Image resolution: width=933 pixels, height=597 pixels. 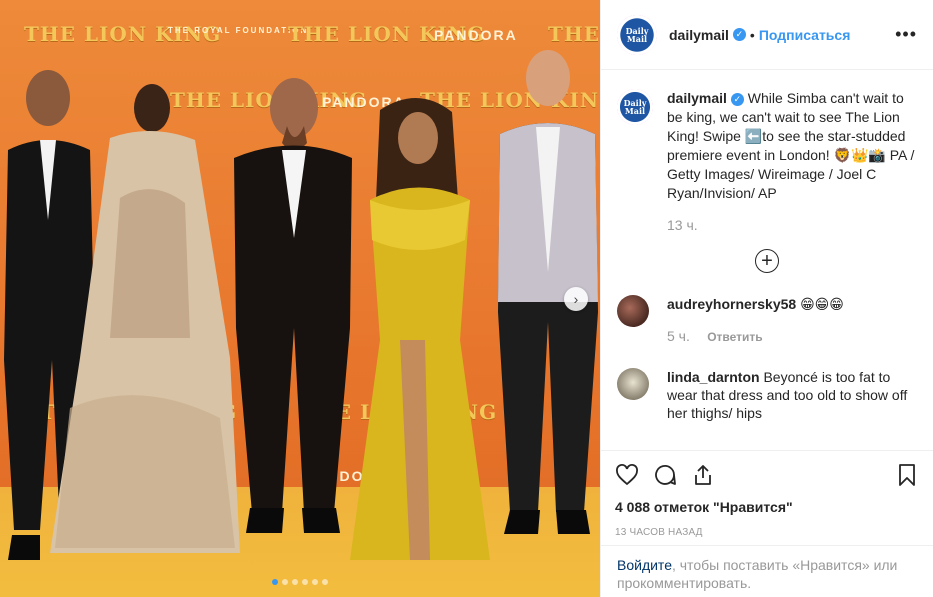 What do you see at coordinates (644, 565) in the screenshot?
I see `login-link: Войдите` at bounding box center [644, 565].